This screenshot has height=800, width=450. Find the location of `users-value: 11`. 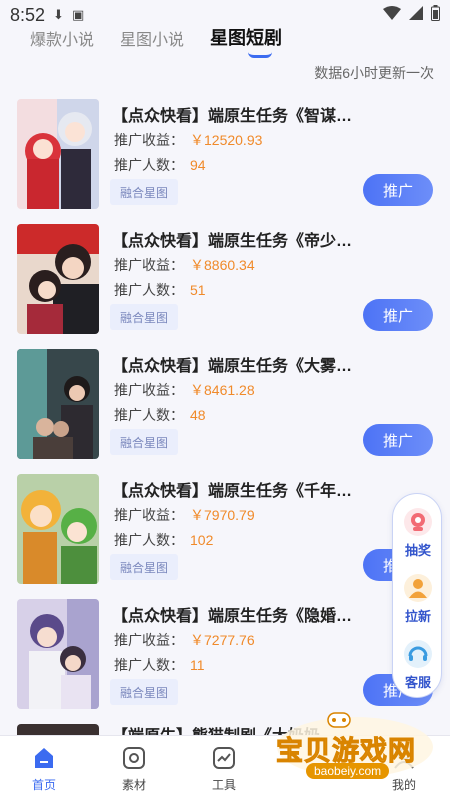

users-value: 11 is located at coordinates (197, 665).